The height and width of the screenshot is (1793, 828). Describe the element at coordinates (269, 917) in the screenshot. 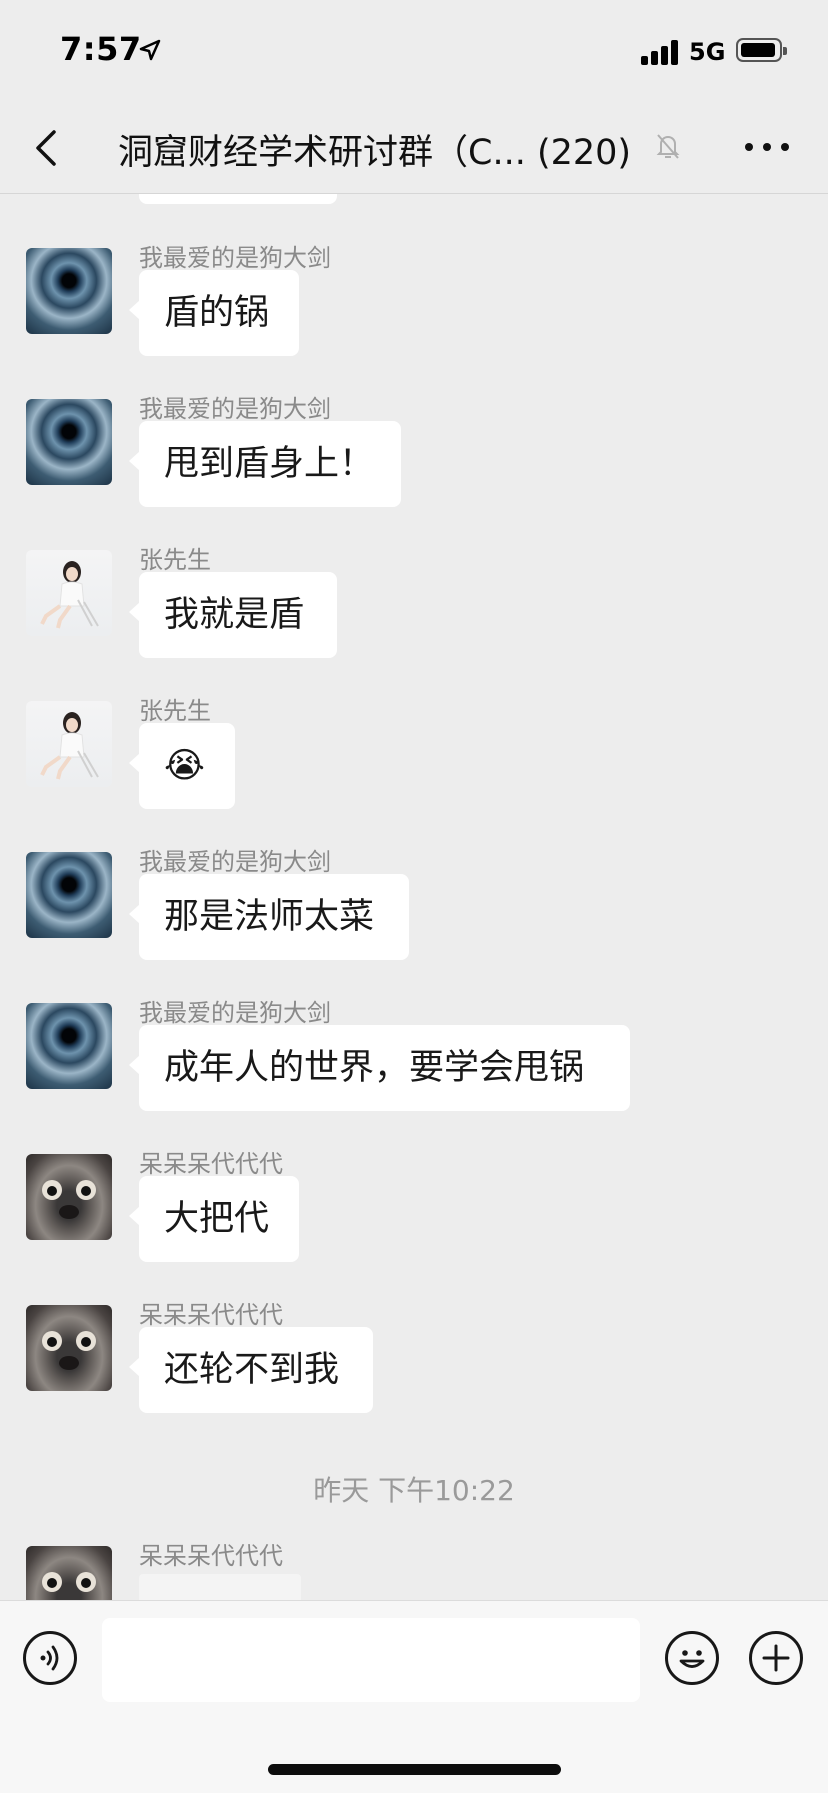

I see `message-bubble: 那是法师太菜` at that location.